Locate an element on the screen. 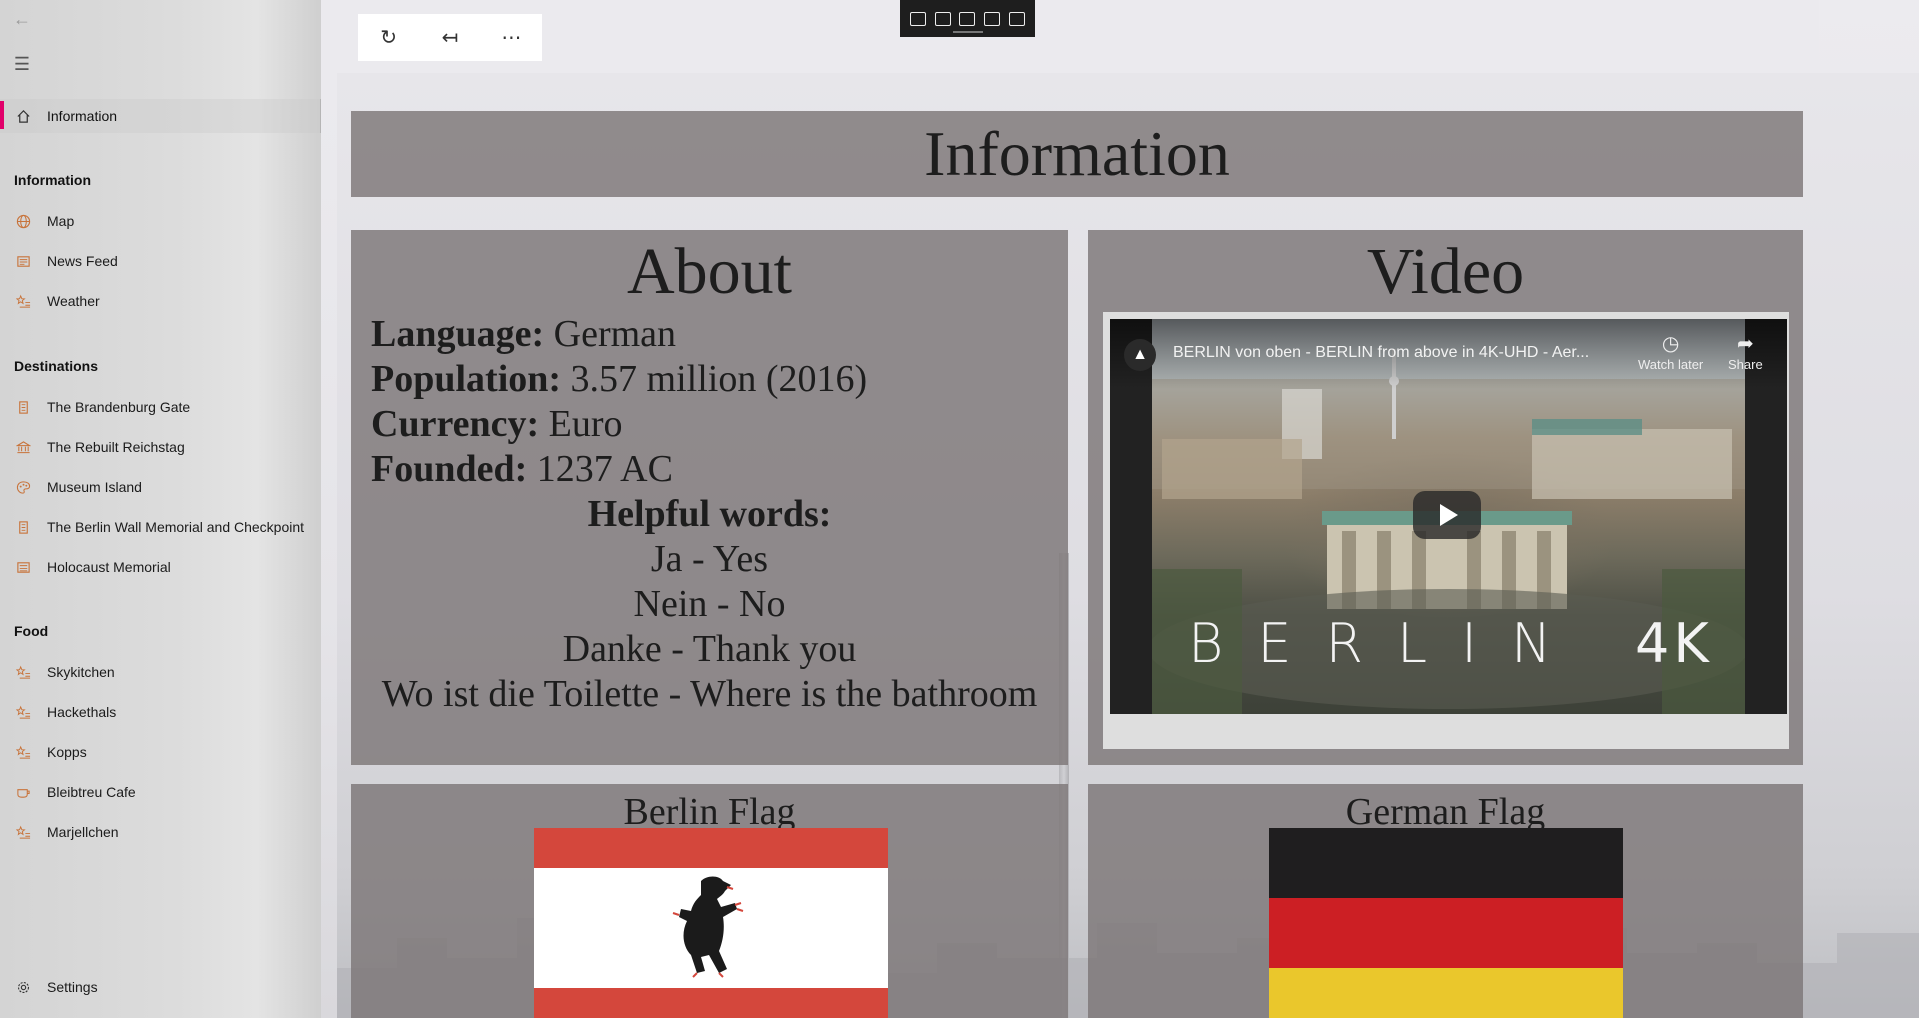  phrase-item: Nein - No is located at coordinates (709, 604).